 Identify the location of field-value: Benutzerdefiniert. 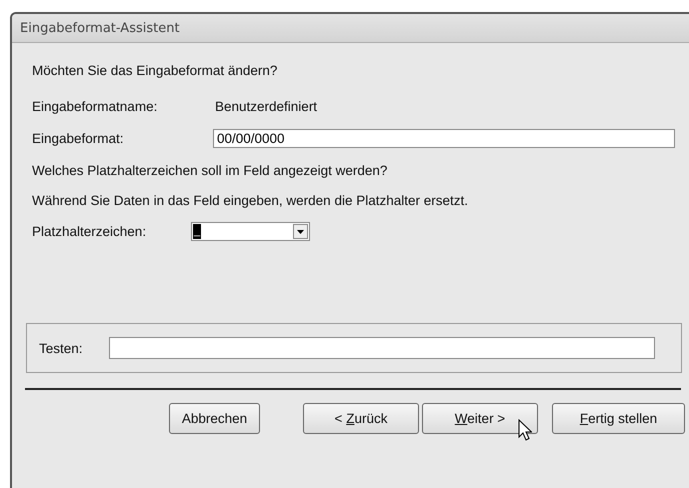
(266, 106).